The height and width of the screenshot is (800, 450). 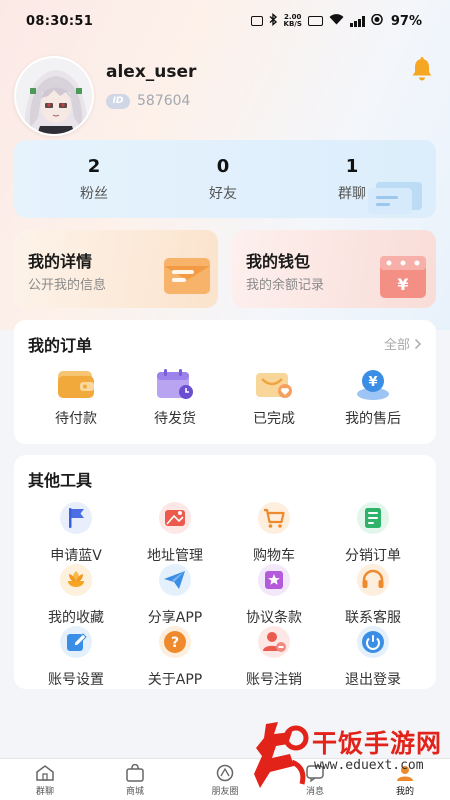 I want to click on net-speed: 2.00 KB/S, so click(x=292, y=20).